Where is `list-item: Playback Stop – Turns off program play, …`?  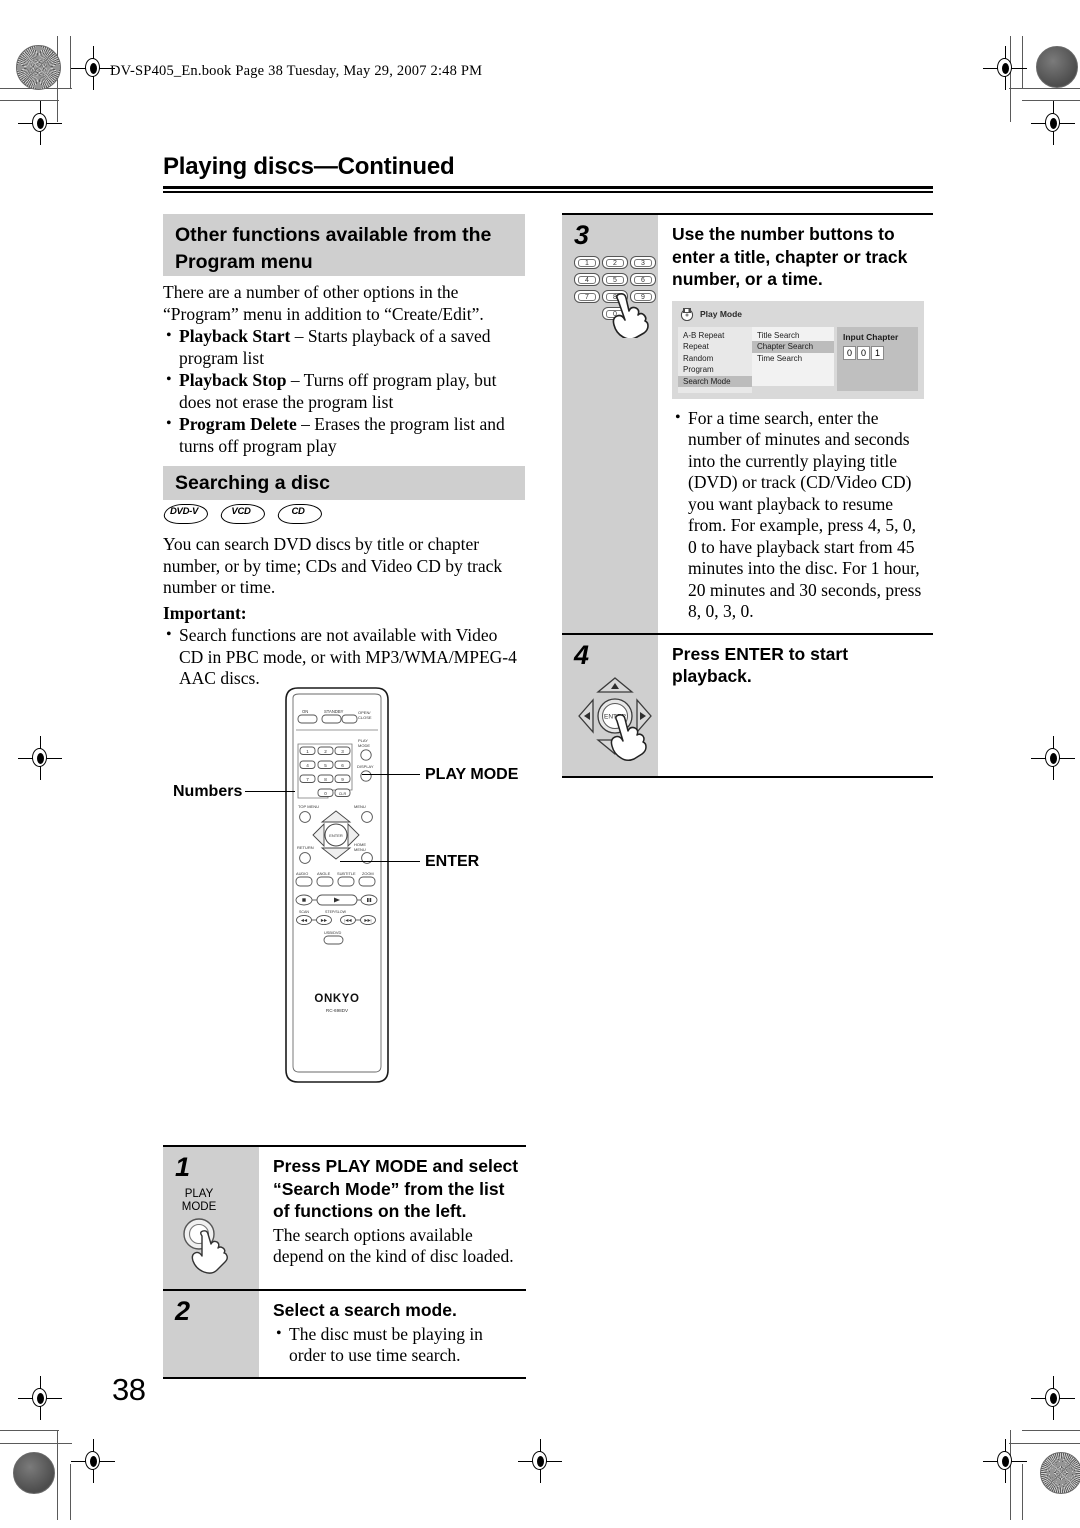
list-item: Playback Stop – Turns off program play, … is located at coordinates (344, 391).